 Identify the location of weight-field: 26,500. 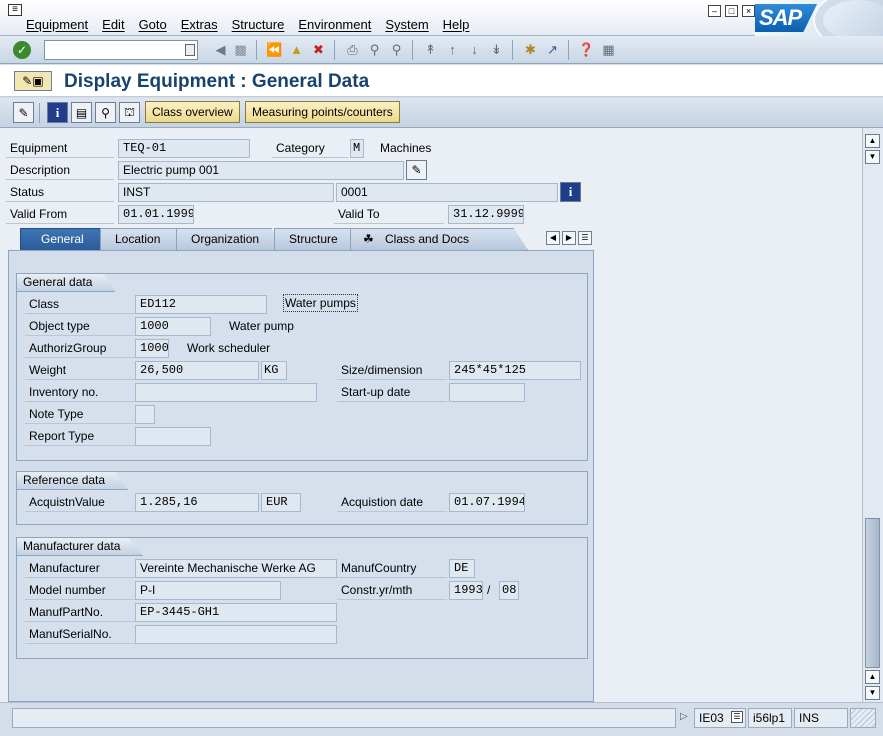
(197, 370).